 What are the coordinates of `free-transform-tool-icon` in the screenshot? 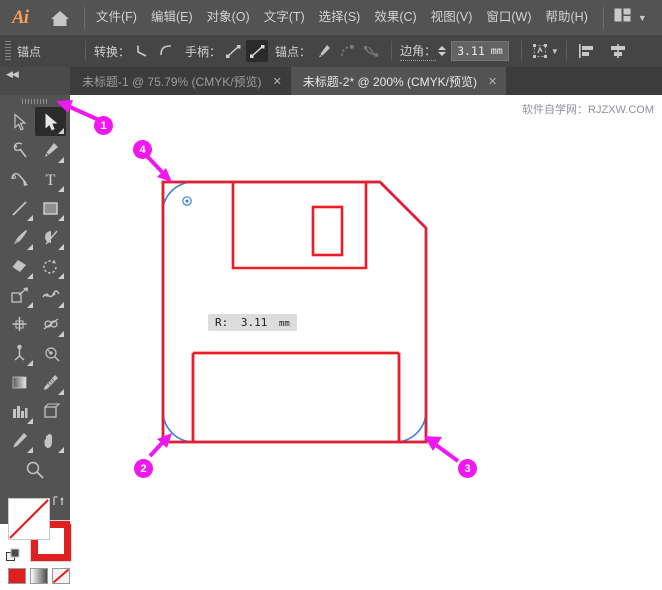 It's located at (19, 324).